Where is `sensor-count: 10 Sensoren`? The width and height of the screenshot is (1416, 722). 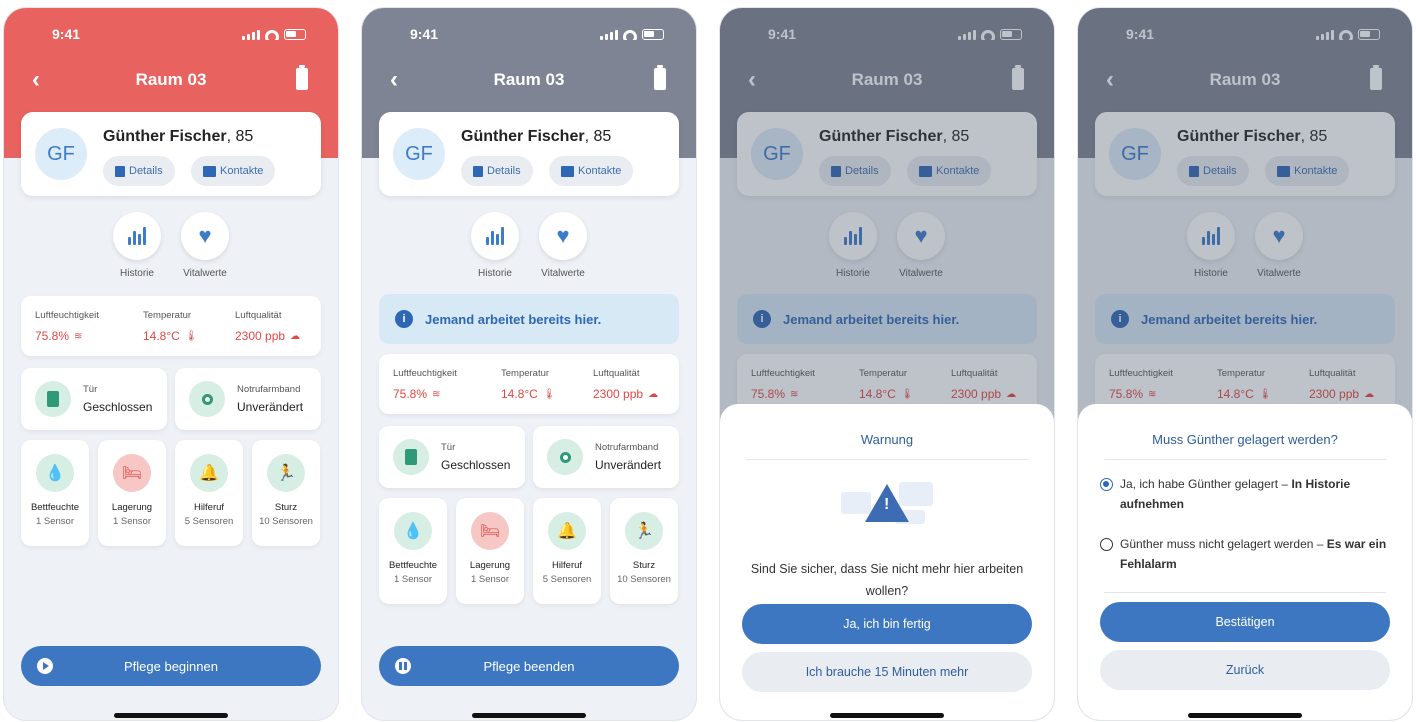 sensor-count: 10 Sensoren is located at coordinates (644, 579).